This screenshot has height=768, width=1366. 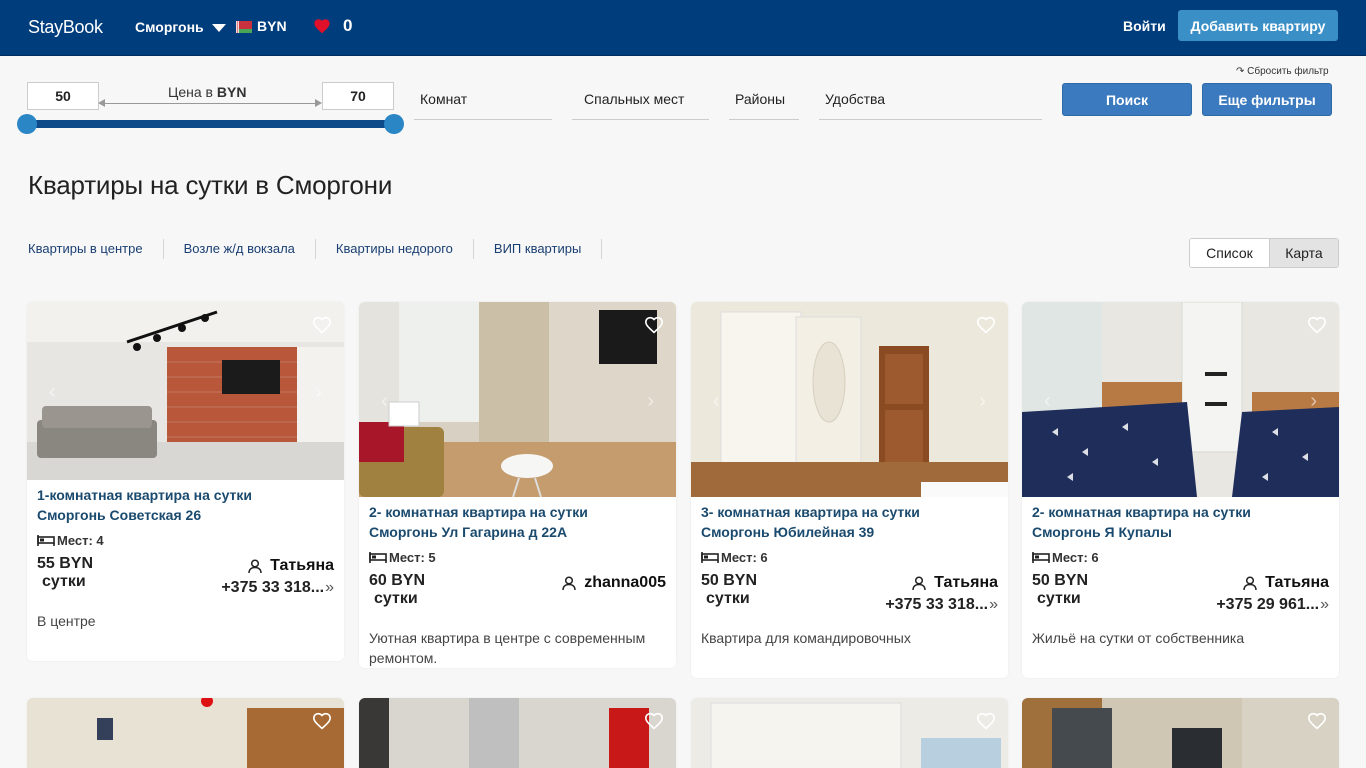 I want to click on listing-price: 55 BYN сутки, so click(x=65, y=573).